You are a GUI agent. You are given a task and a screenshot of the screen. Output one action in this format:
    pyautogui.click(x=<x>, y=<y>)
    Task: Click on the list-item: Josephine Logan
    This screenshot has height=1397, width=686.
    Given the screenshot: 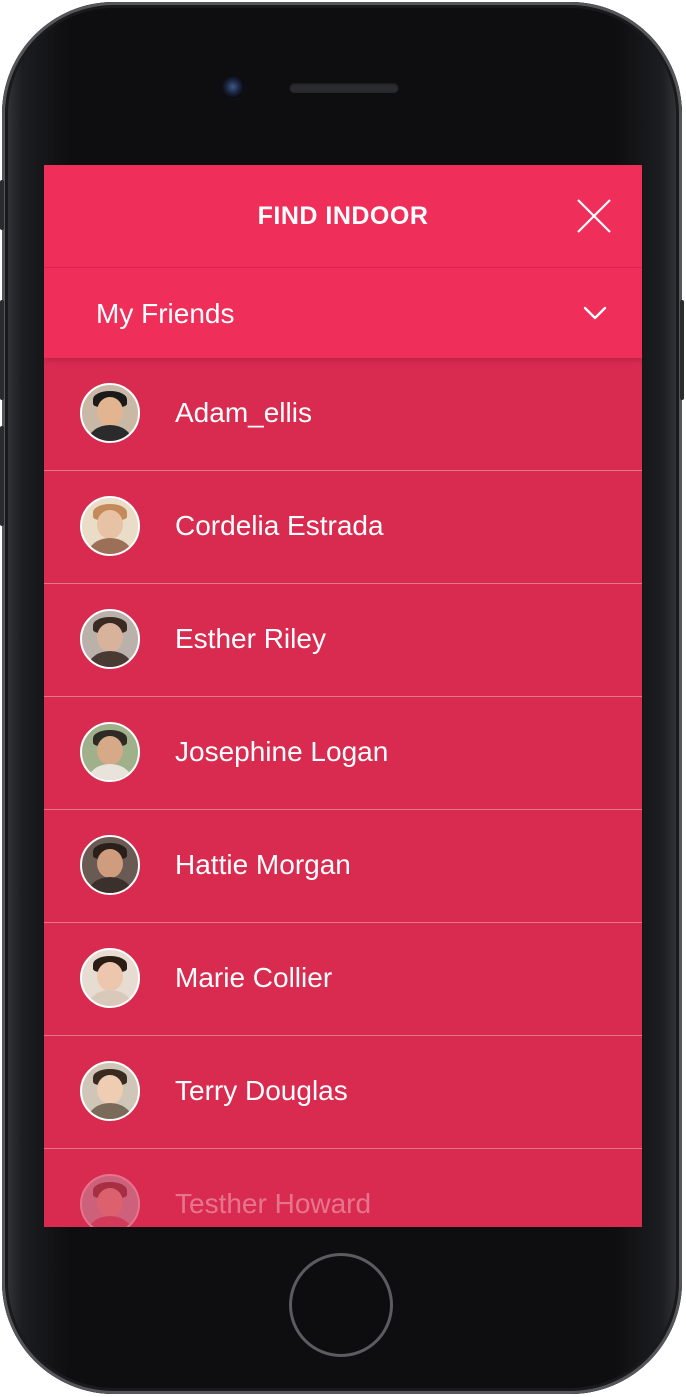 What is the action you would take?
    pyautogui.click(x=343, y=753)
    